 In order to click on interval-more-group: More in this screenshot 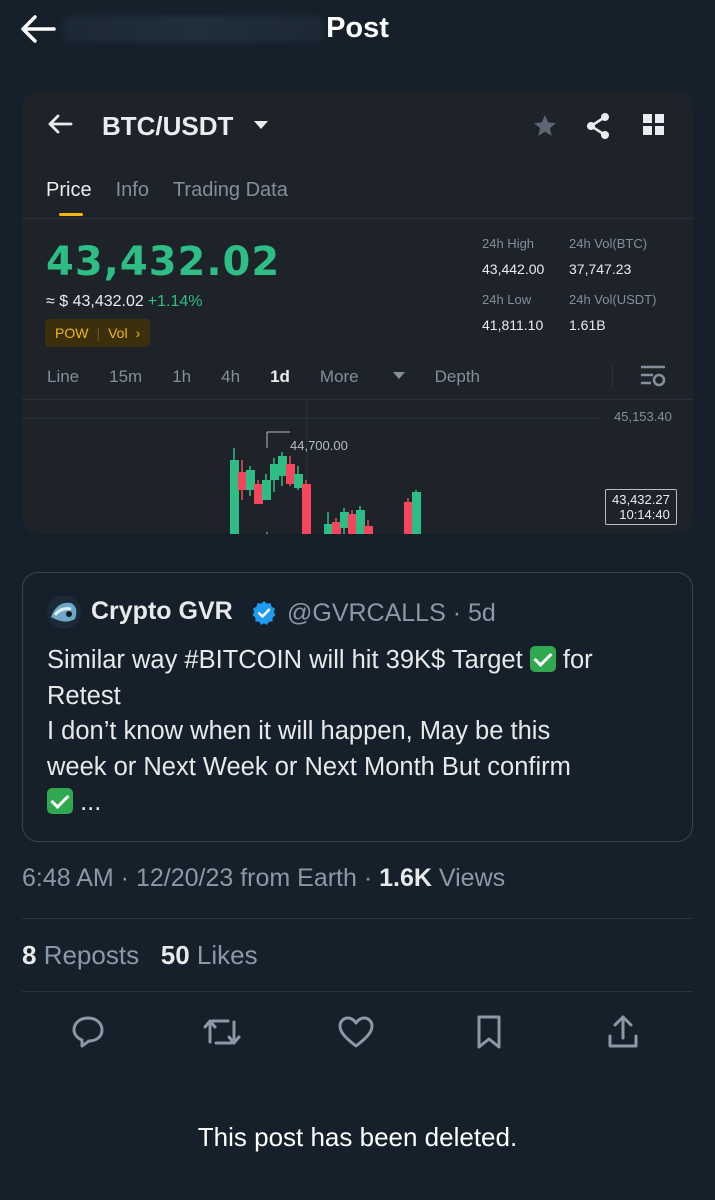, I will do `click(362, 377)`.